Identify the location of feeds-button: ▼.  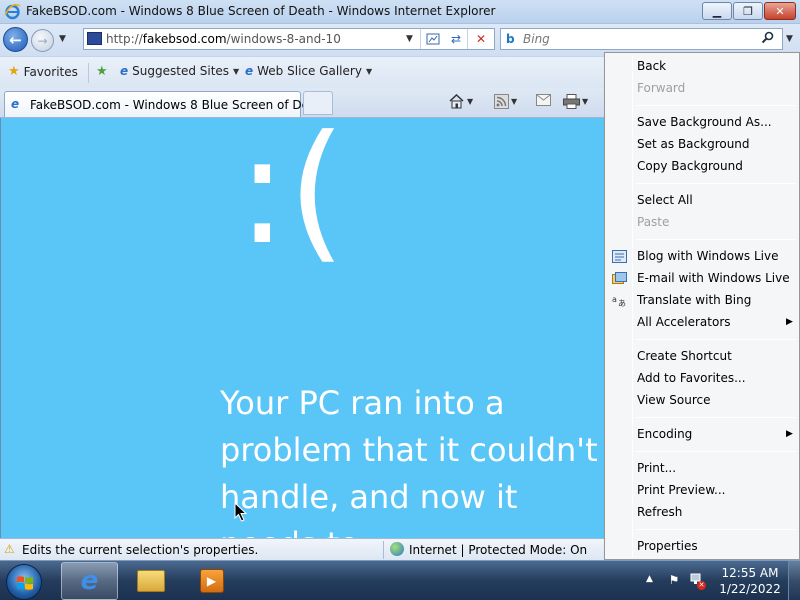
(505, 101).